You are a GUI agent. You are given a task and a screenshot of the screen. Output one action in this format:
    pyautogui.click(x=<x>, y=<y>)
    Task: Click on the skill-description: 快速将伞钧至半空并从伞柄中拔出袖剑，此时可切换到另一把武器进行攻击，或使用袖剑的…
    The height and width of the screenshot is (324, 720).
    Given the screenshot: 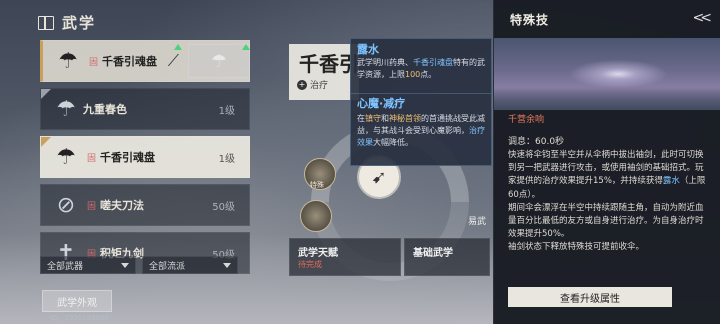 What is the action you would take?
    pyautogui.click(x=607, y=201)
    